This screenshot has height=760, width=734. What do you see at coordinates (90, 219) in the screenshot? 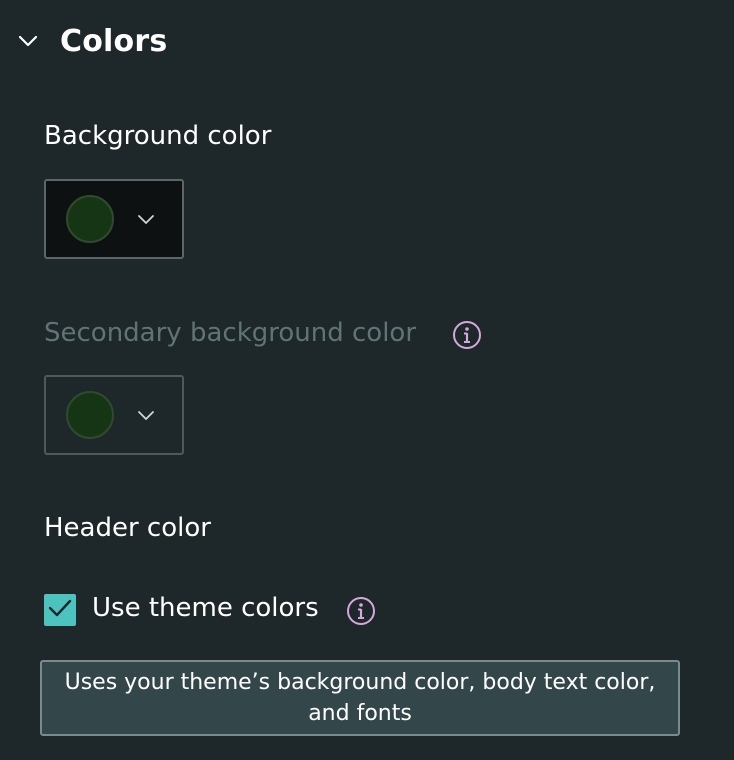
I see `background-color-swatch` at bounding box center [90, 219].